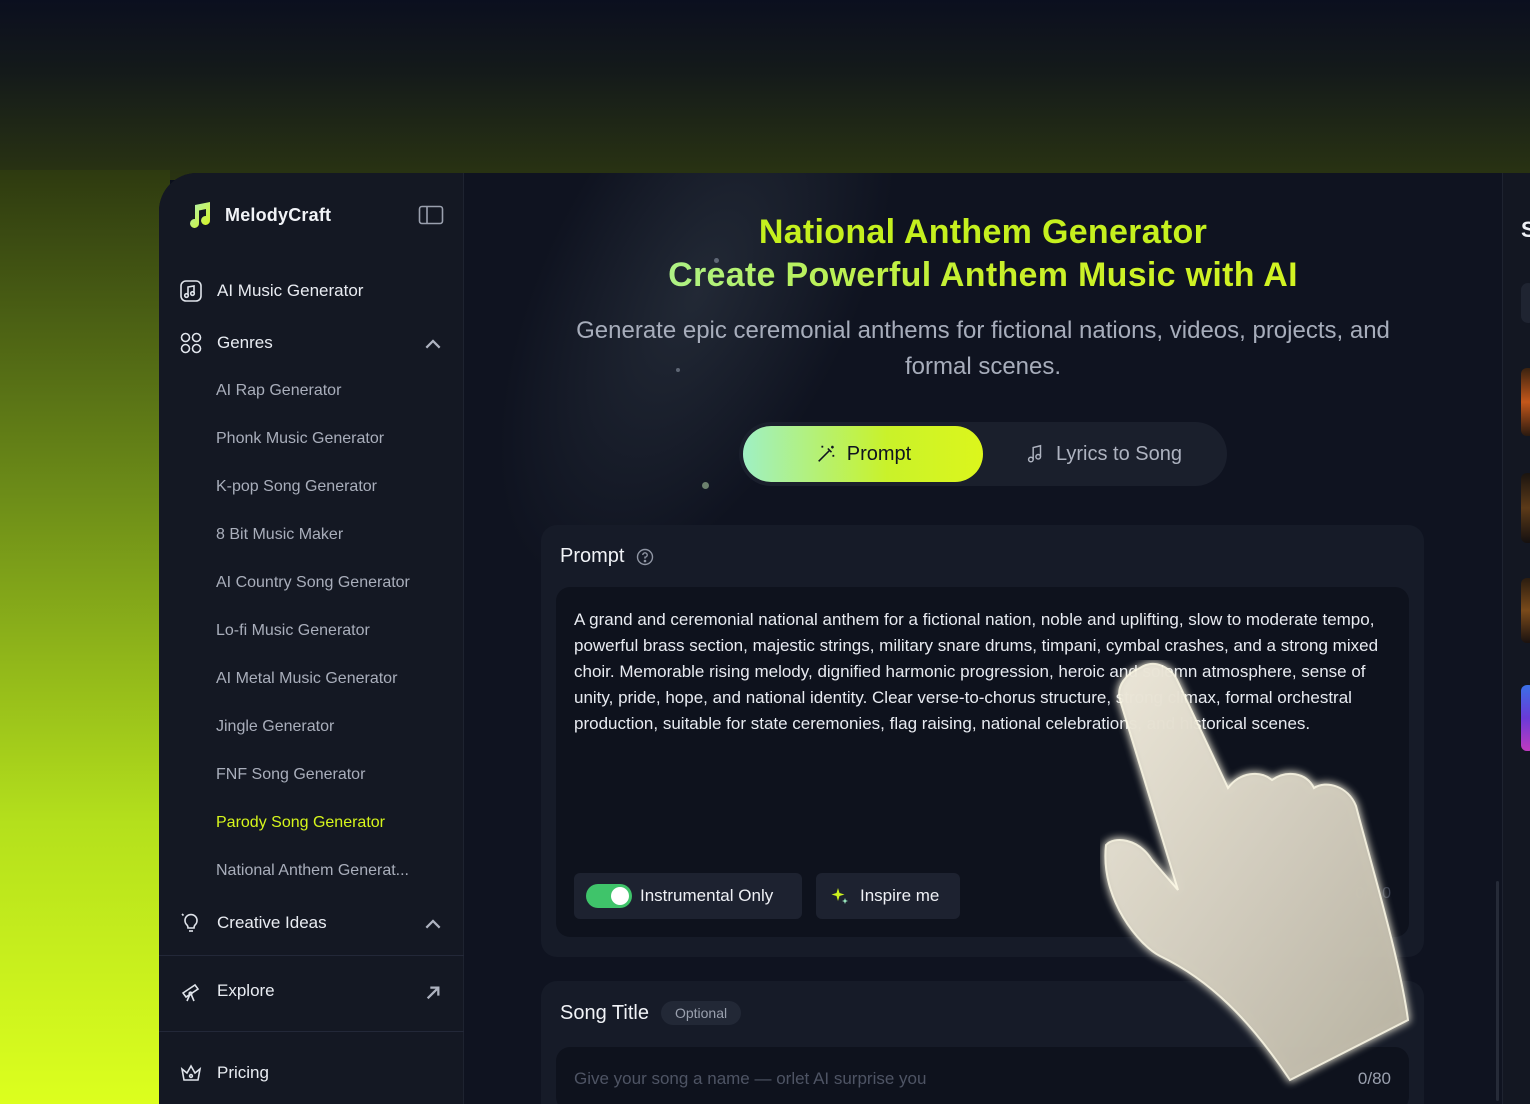 This screenshot has height=1104, width=1530. I want to click on nav-label: Explore, so click(246, 990).